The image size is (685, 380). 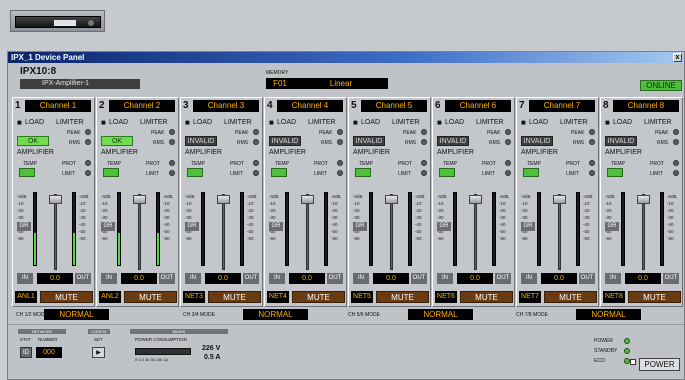 What do you see at coordinates (677, 57) in the screenshot?
I see `close-button: x` at bounding box center [677, 57].